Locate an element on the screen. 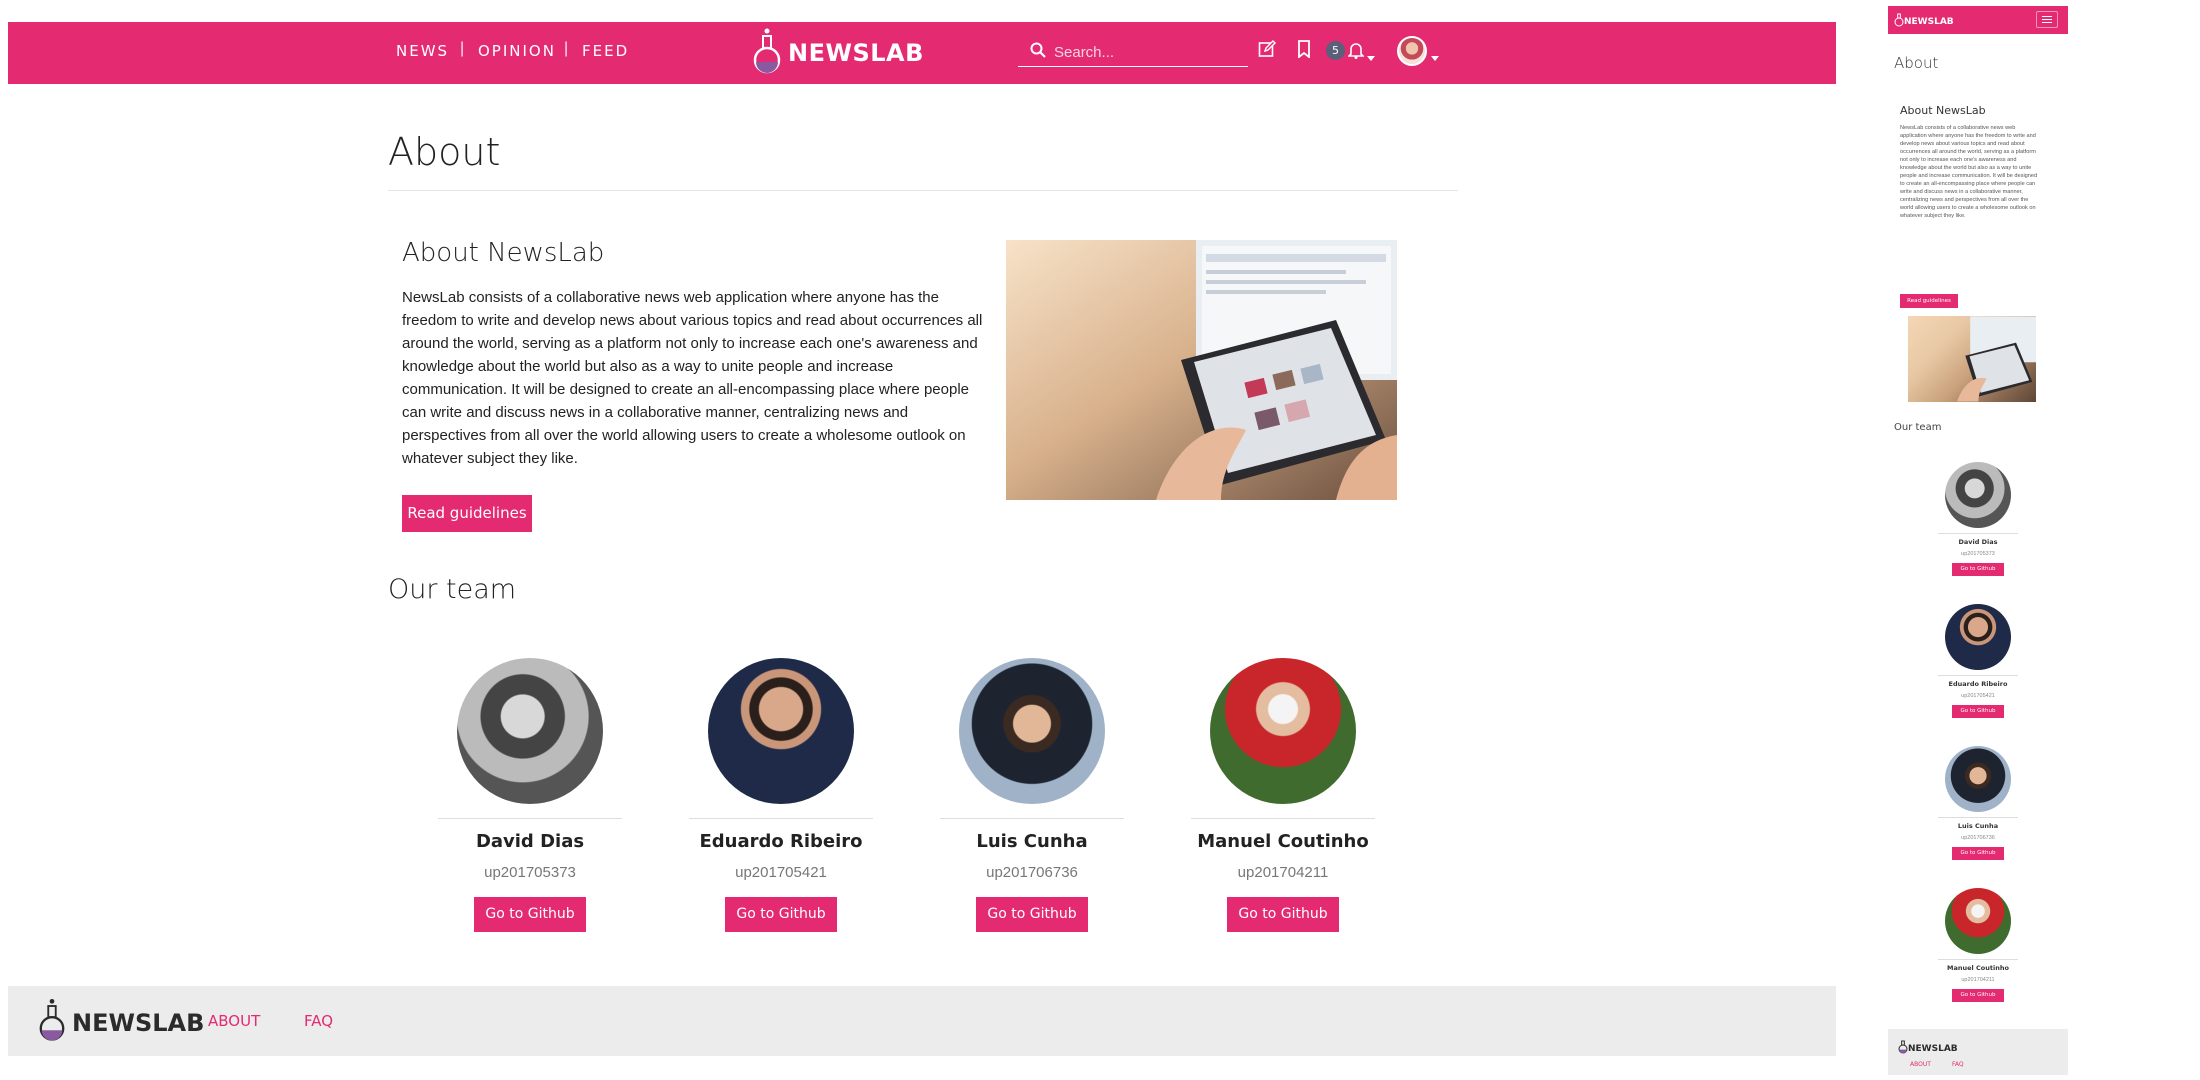 This screenshot has width=2200, height=1080. search-icon is located at coordinates (1038, 52).